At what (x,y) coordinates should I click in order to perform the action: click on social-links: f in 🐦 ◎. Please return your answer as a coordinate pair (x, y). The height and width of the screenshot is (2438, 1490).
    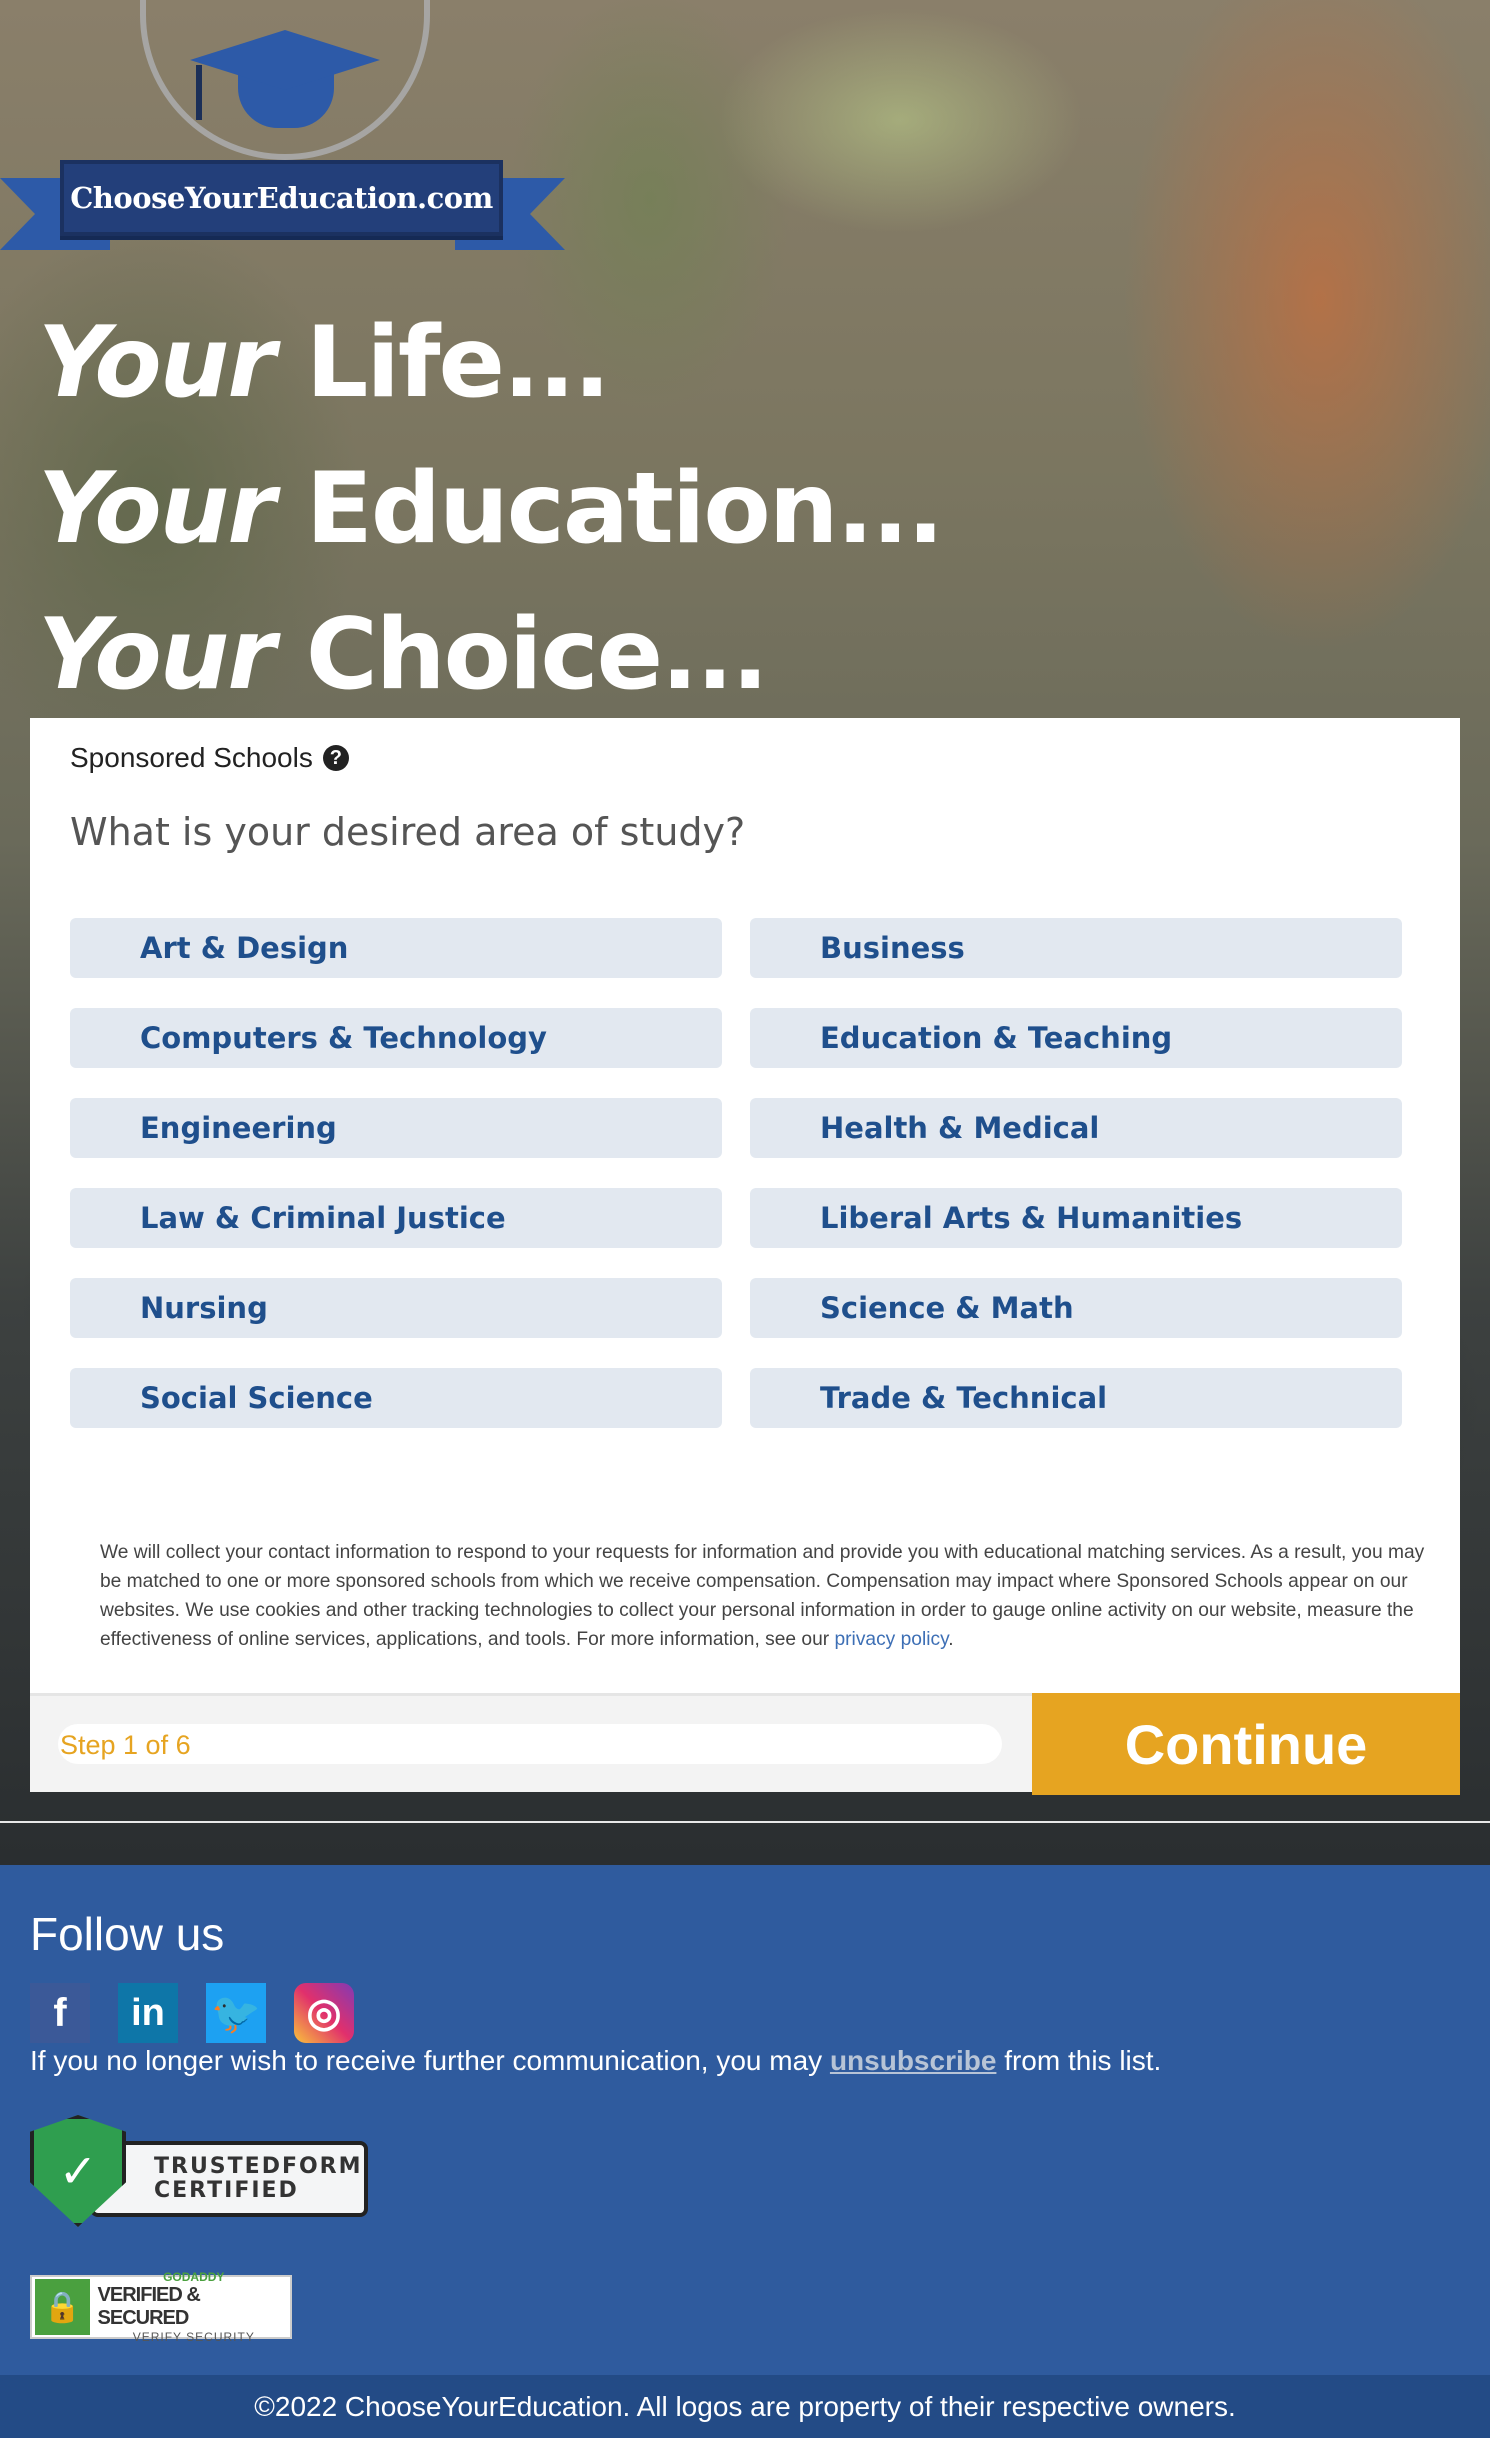
    Looking at the image, I should click on (192, 2013).